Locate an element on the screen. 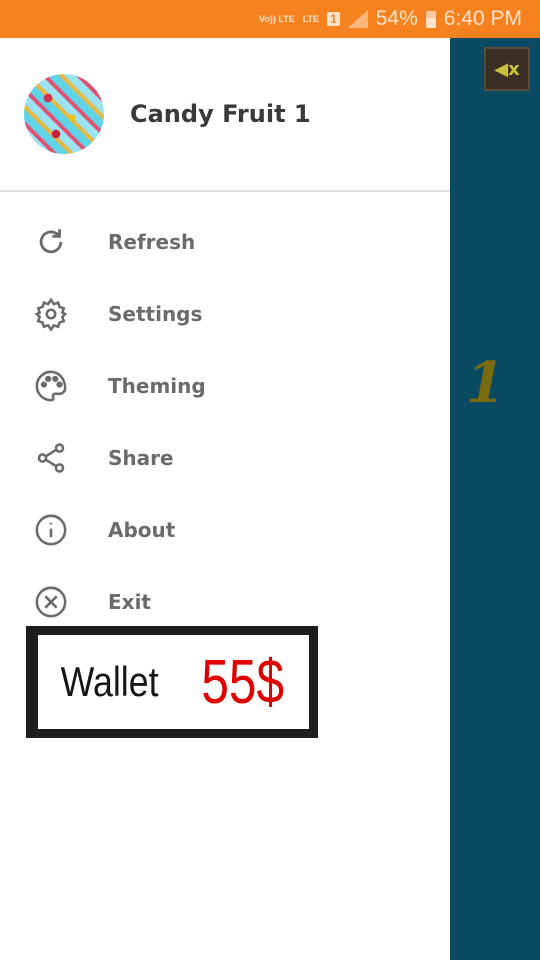  wallet-label: Wallet is located at coordinates (109, 681).